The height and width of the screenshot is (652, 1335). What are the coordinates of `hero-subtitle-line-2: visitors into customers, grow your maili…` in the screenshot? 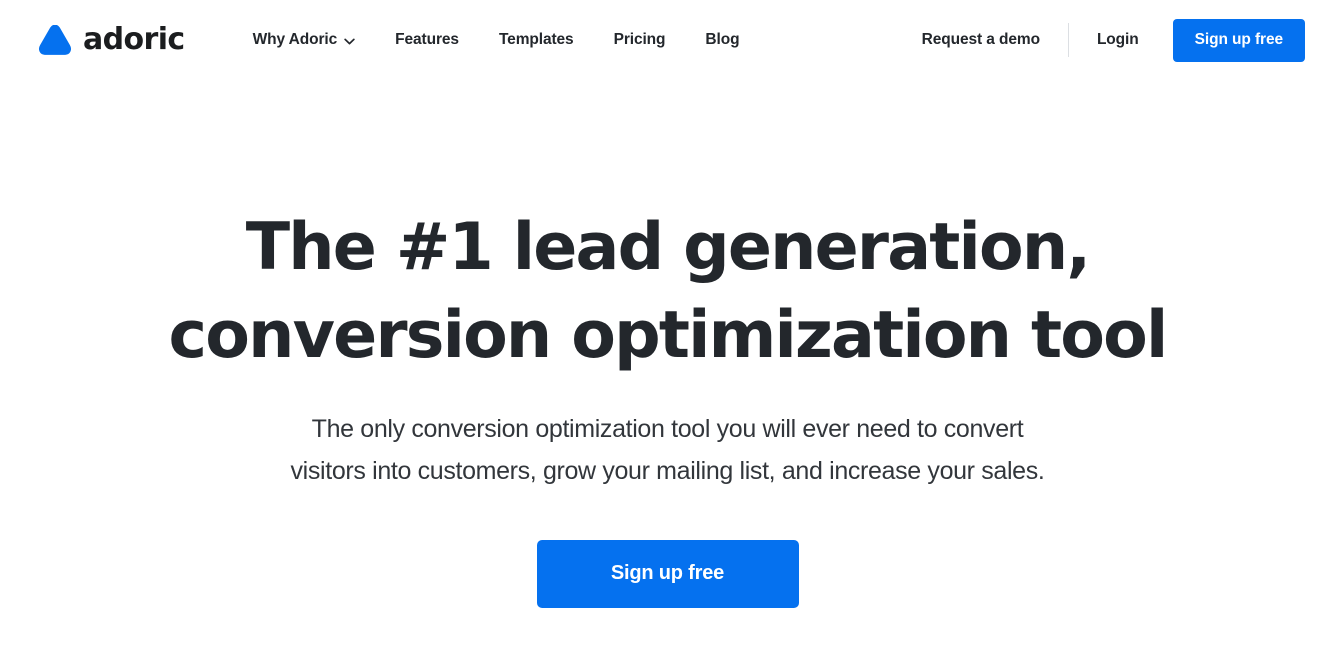 It's located at (667, 470).